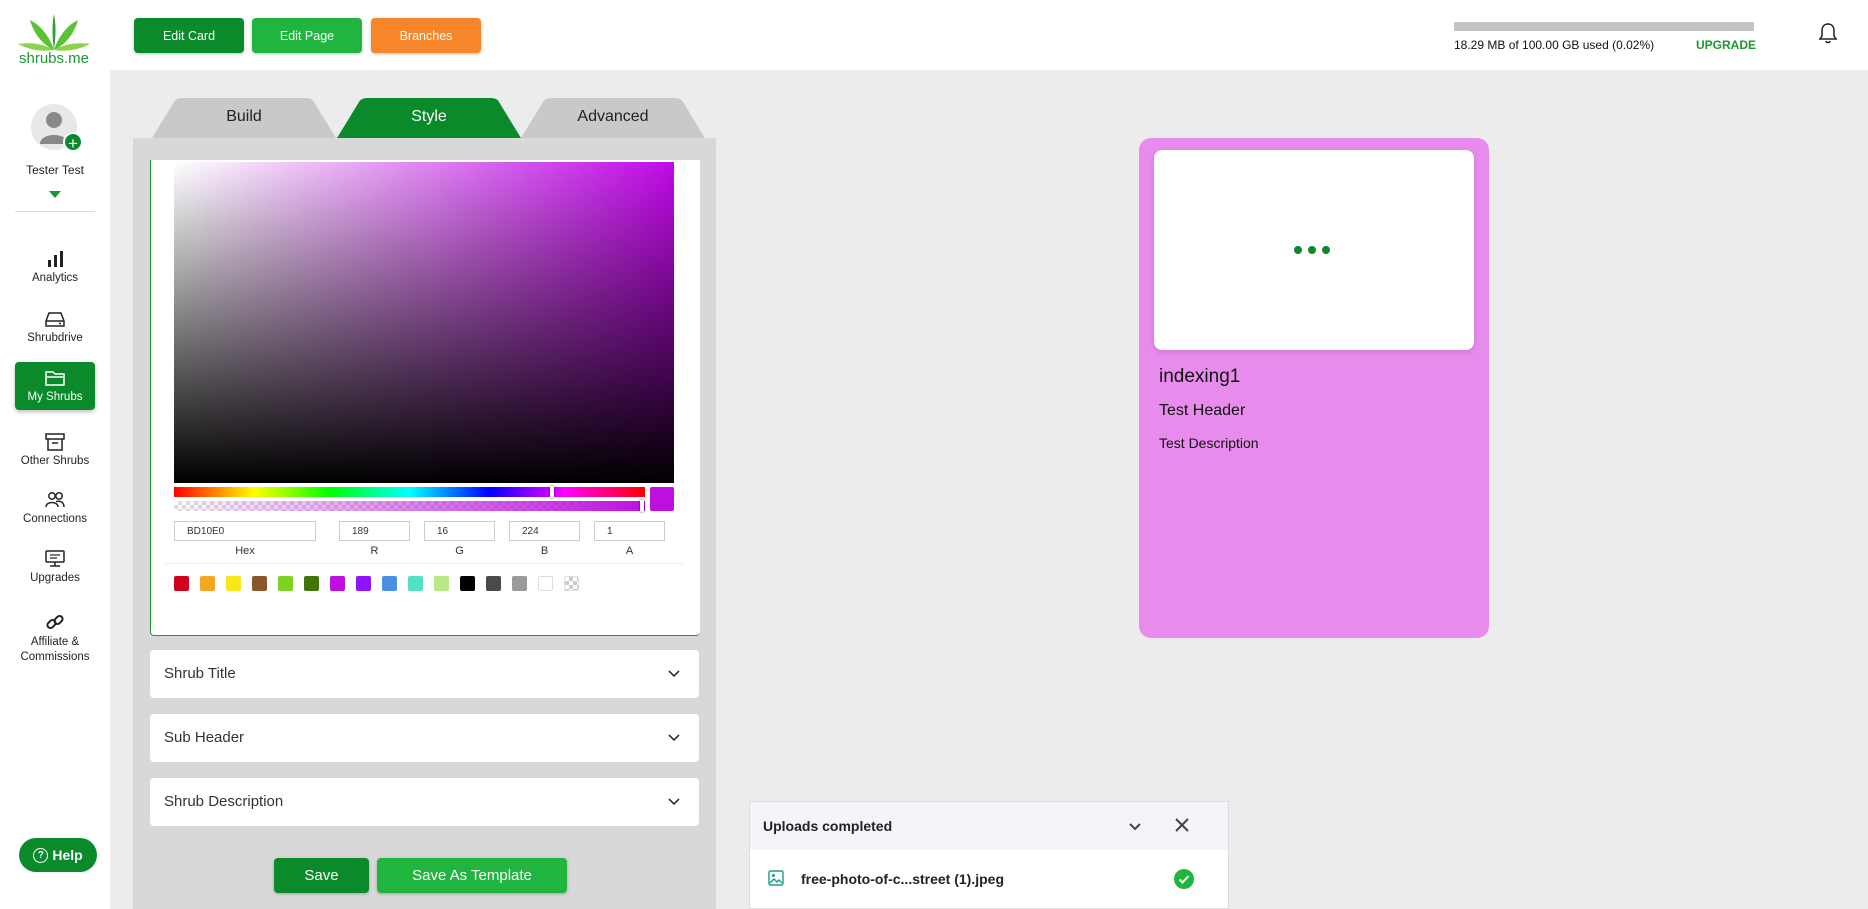  I want to click on edit-card-button: Edit Card, so click(189, 35).